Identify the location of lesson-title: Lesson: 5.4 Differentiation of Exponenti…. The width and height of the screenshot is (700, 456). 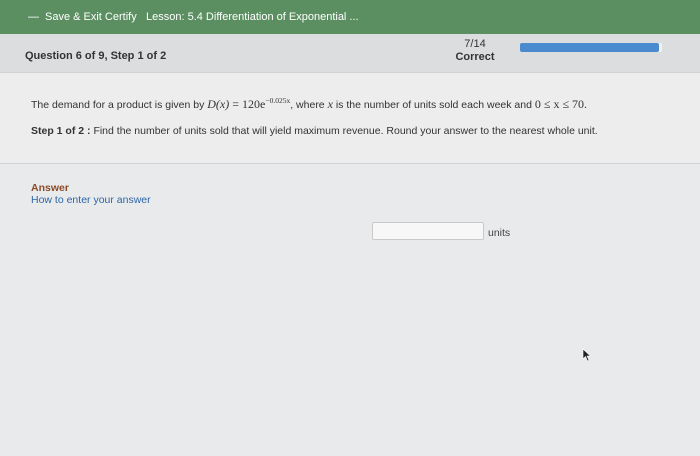
(252, 17).